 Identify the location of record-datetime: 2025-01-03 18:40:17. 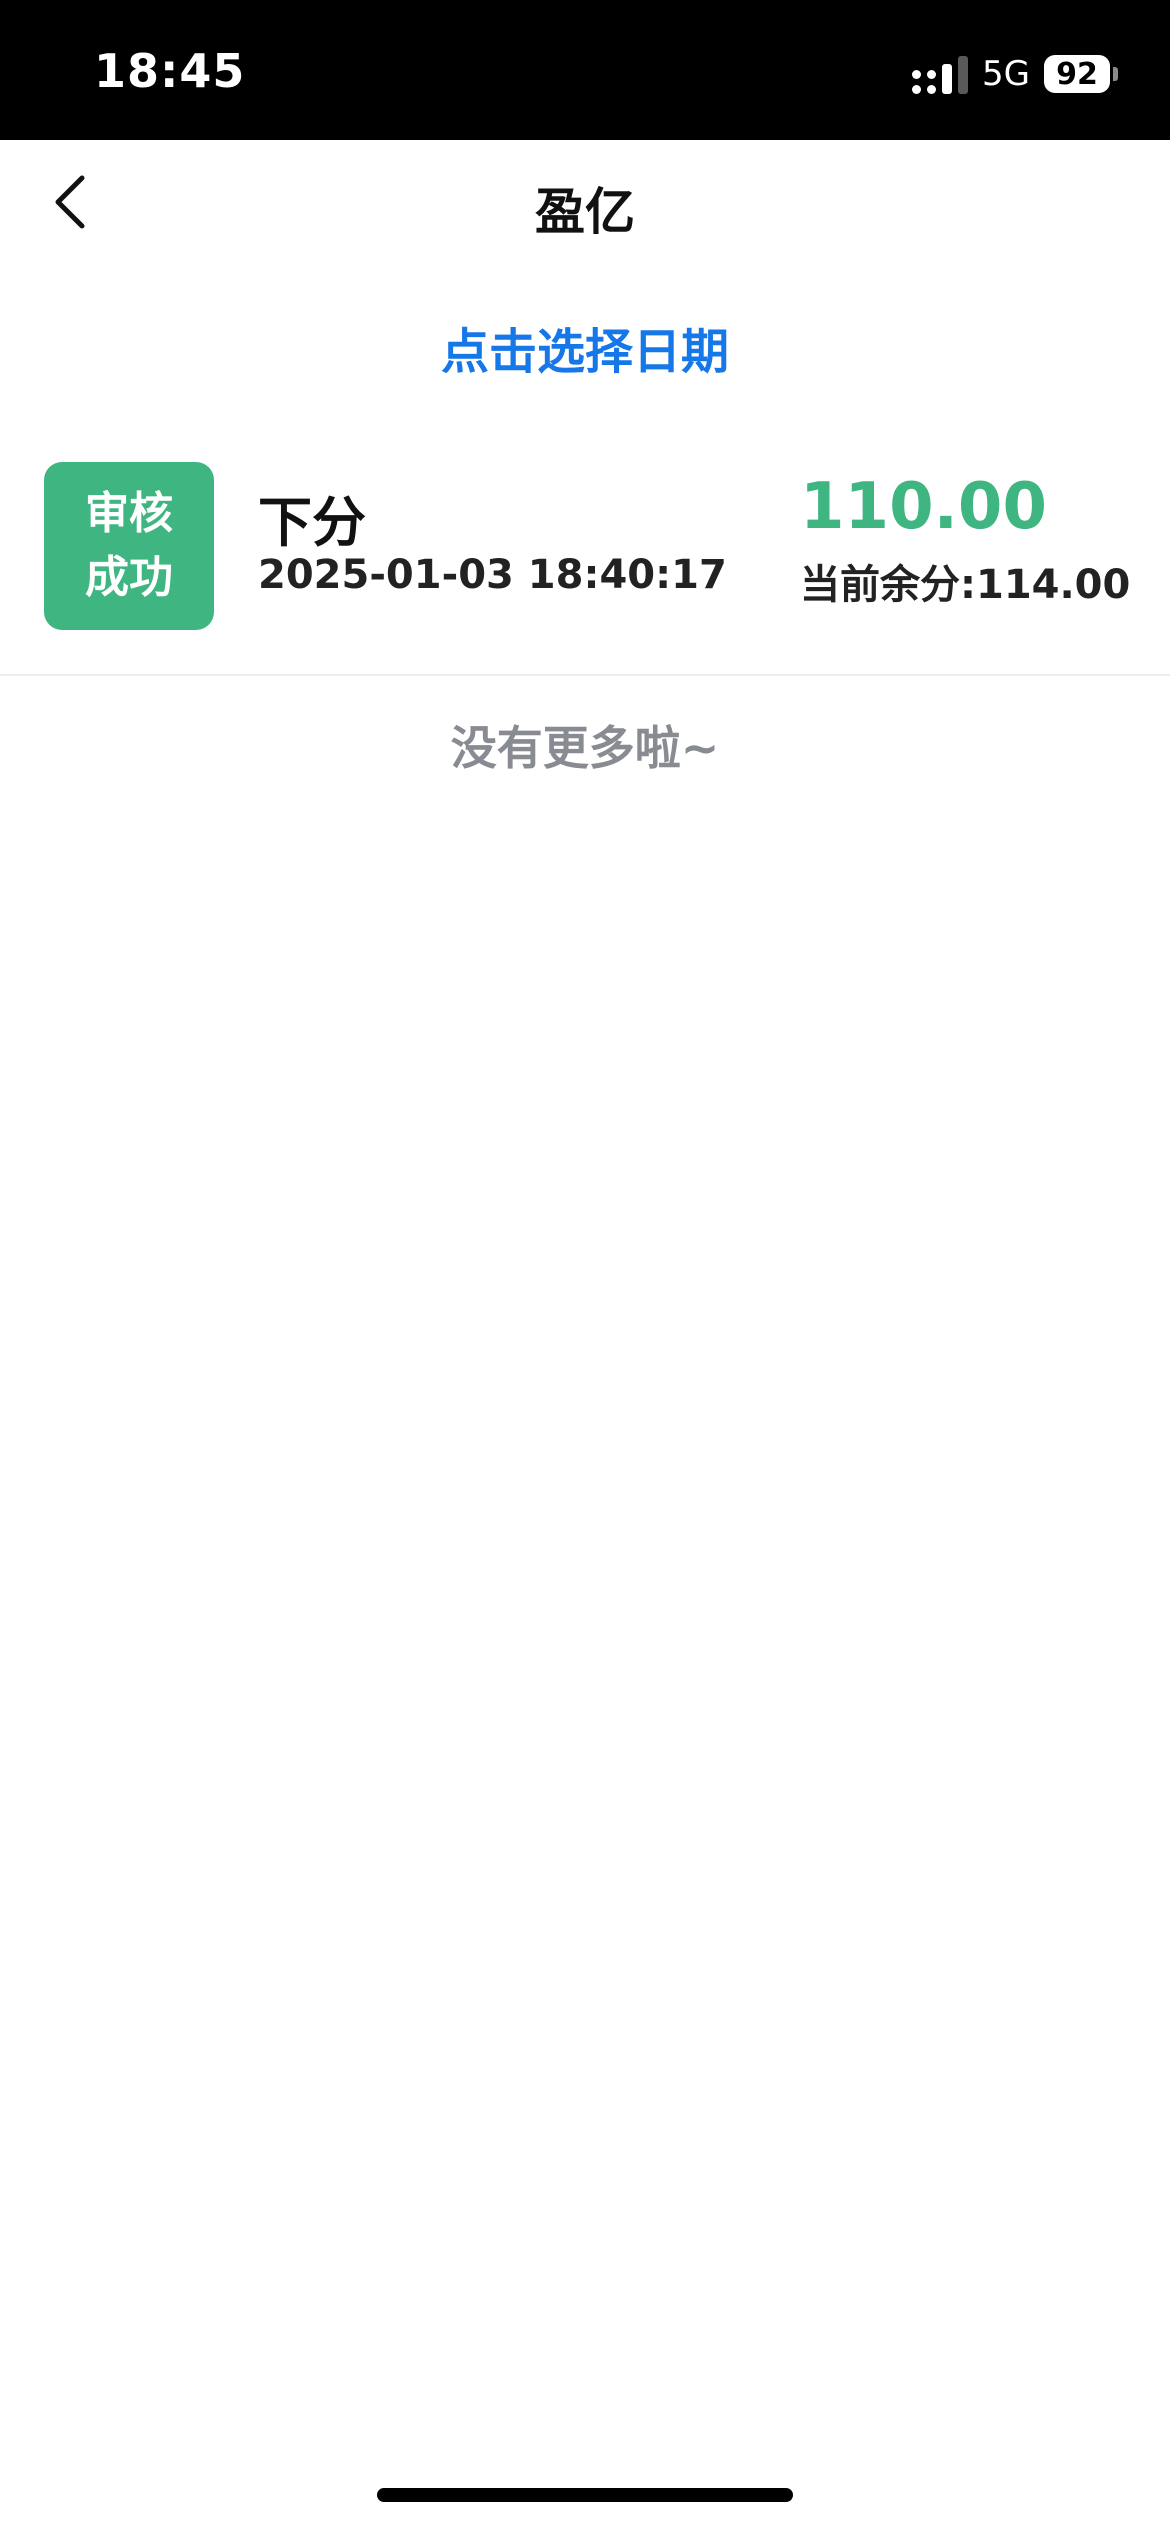
(492, 575).